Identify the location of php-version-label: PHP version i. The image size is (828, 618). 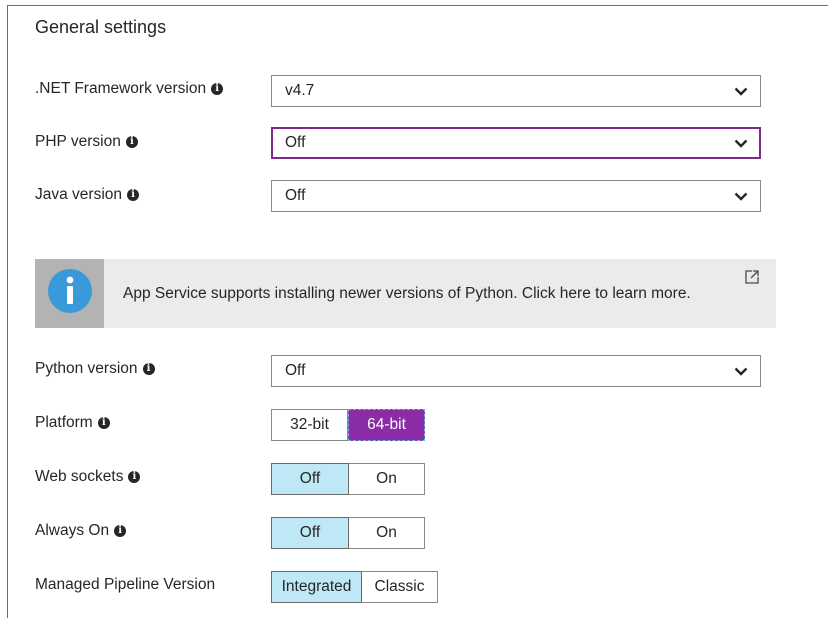
(86, 142).